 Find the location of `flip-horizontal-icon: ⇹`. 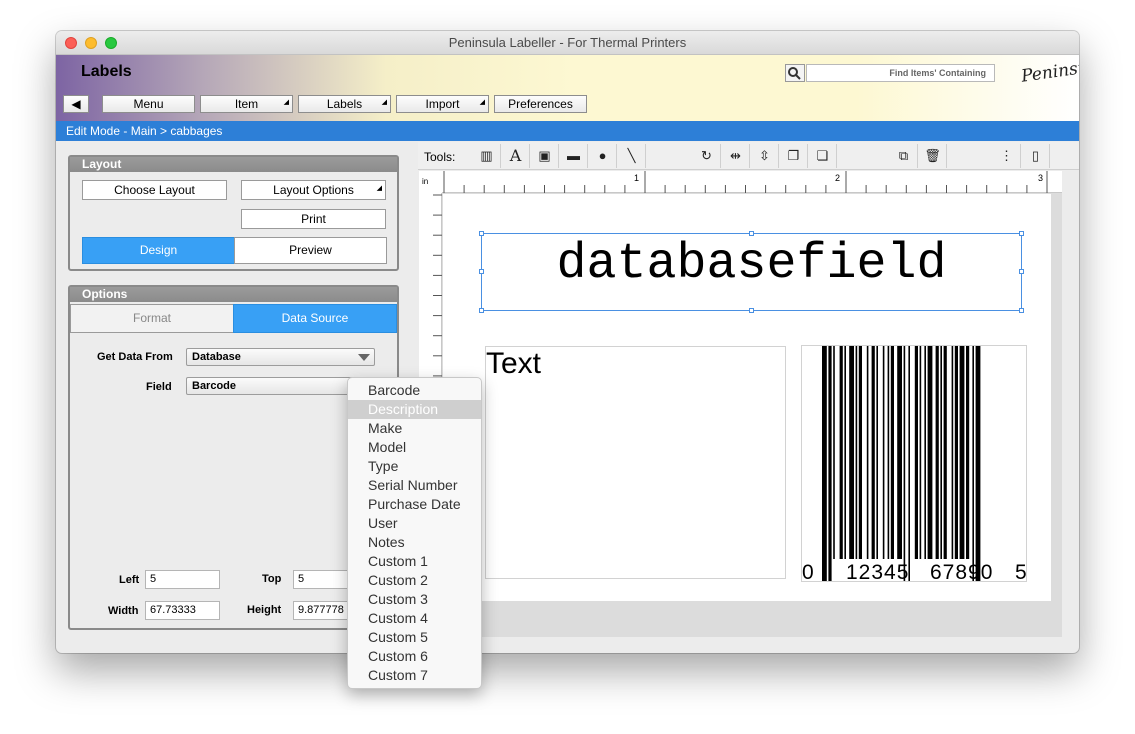

flip-horizontal-icon: ⇹ is located at coordinates (735, 155).